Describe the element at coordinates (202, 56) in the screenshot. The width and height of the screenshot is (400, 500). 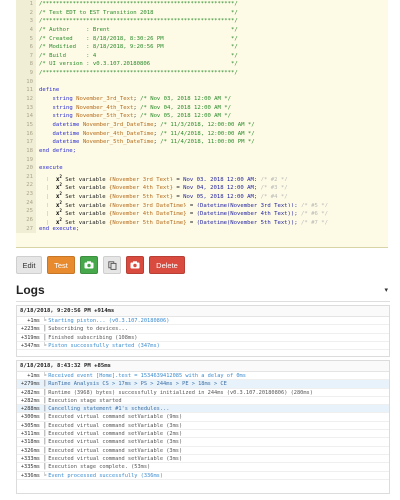
I see `code-line: 7/* Build : 4 */` at that location.